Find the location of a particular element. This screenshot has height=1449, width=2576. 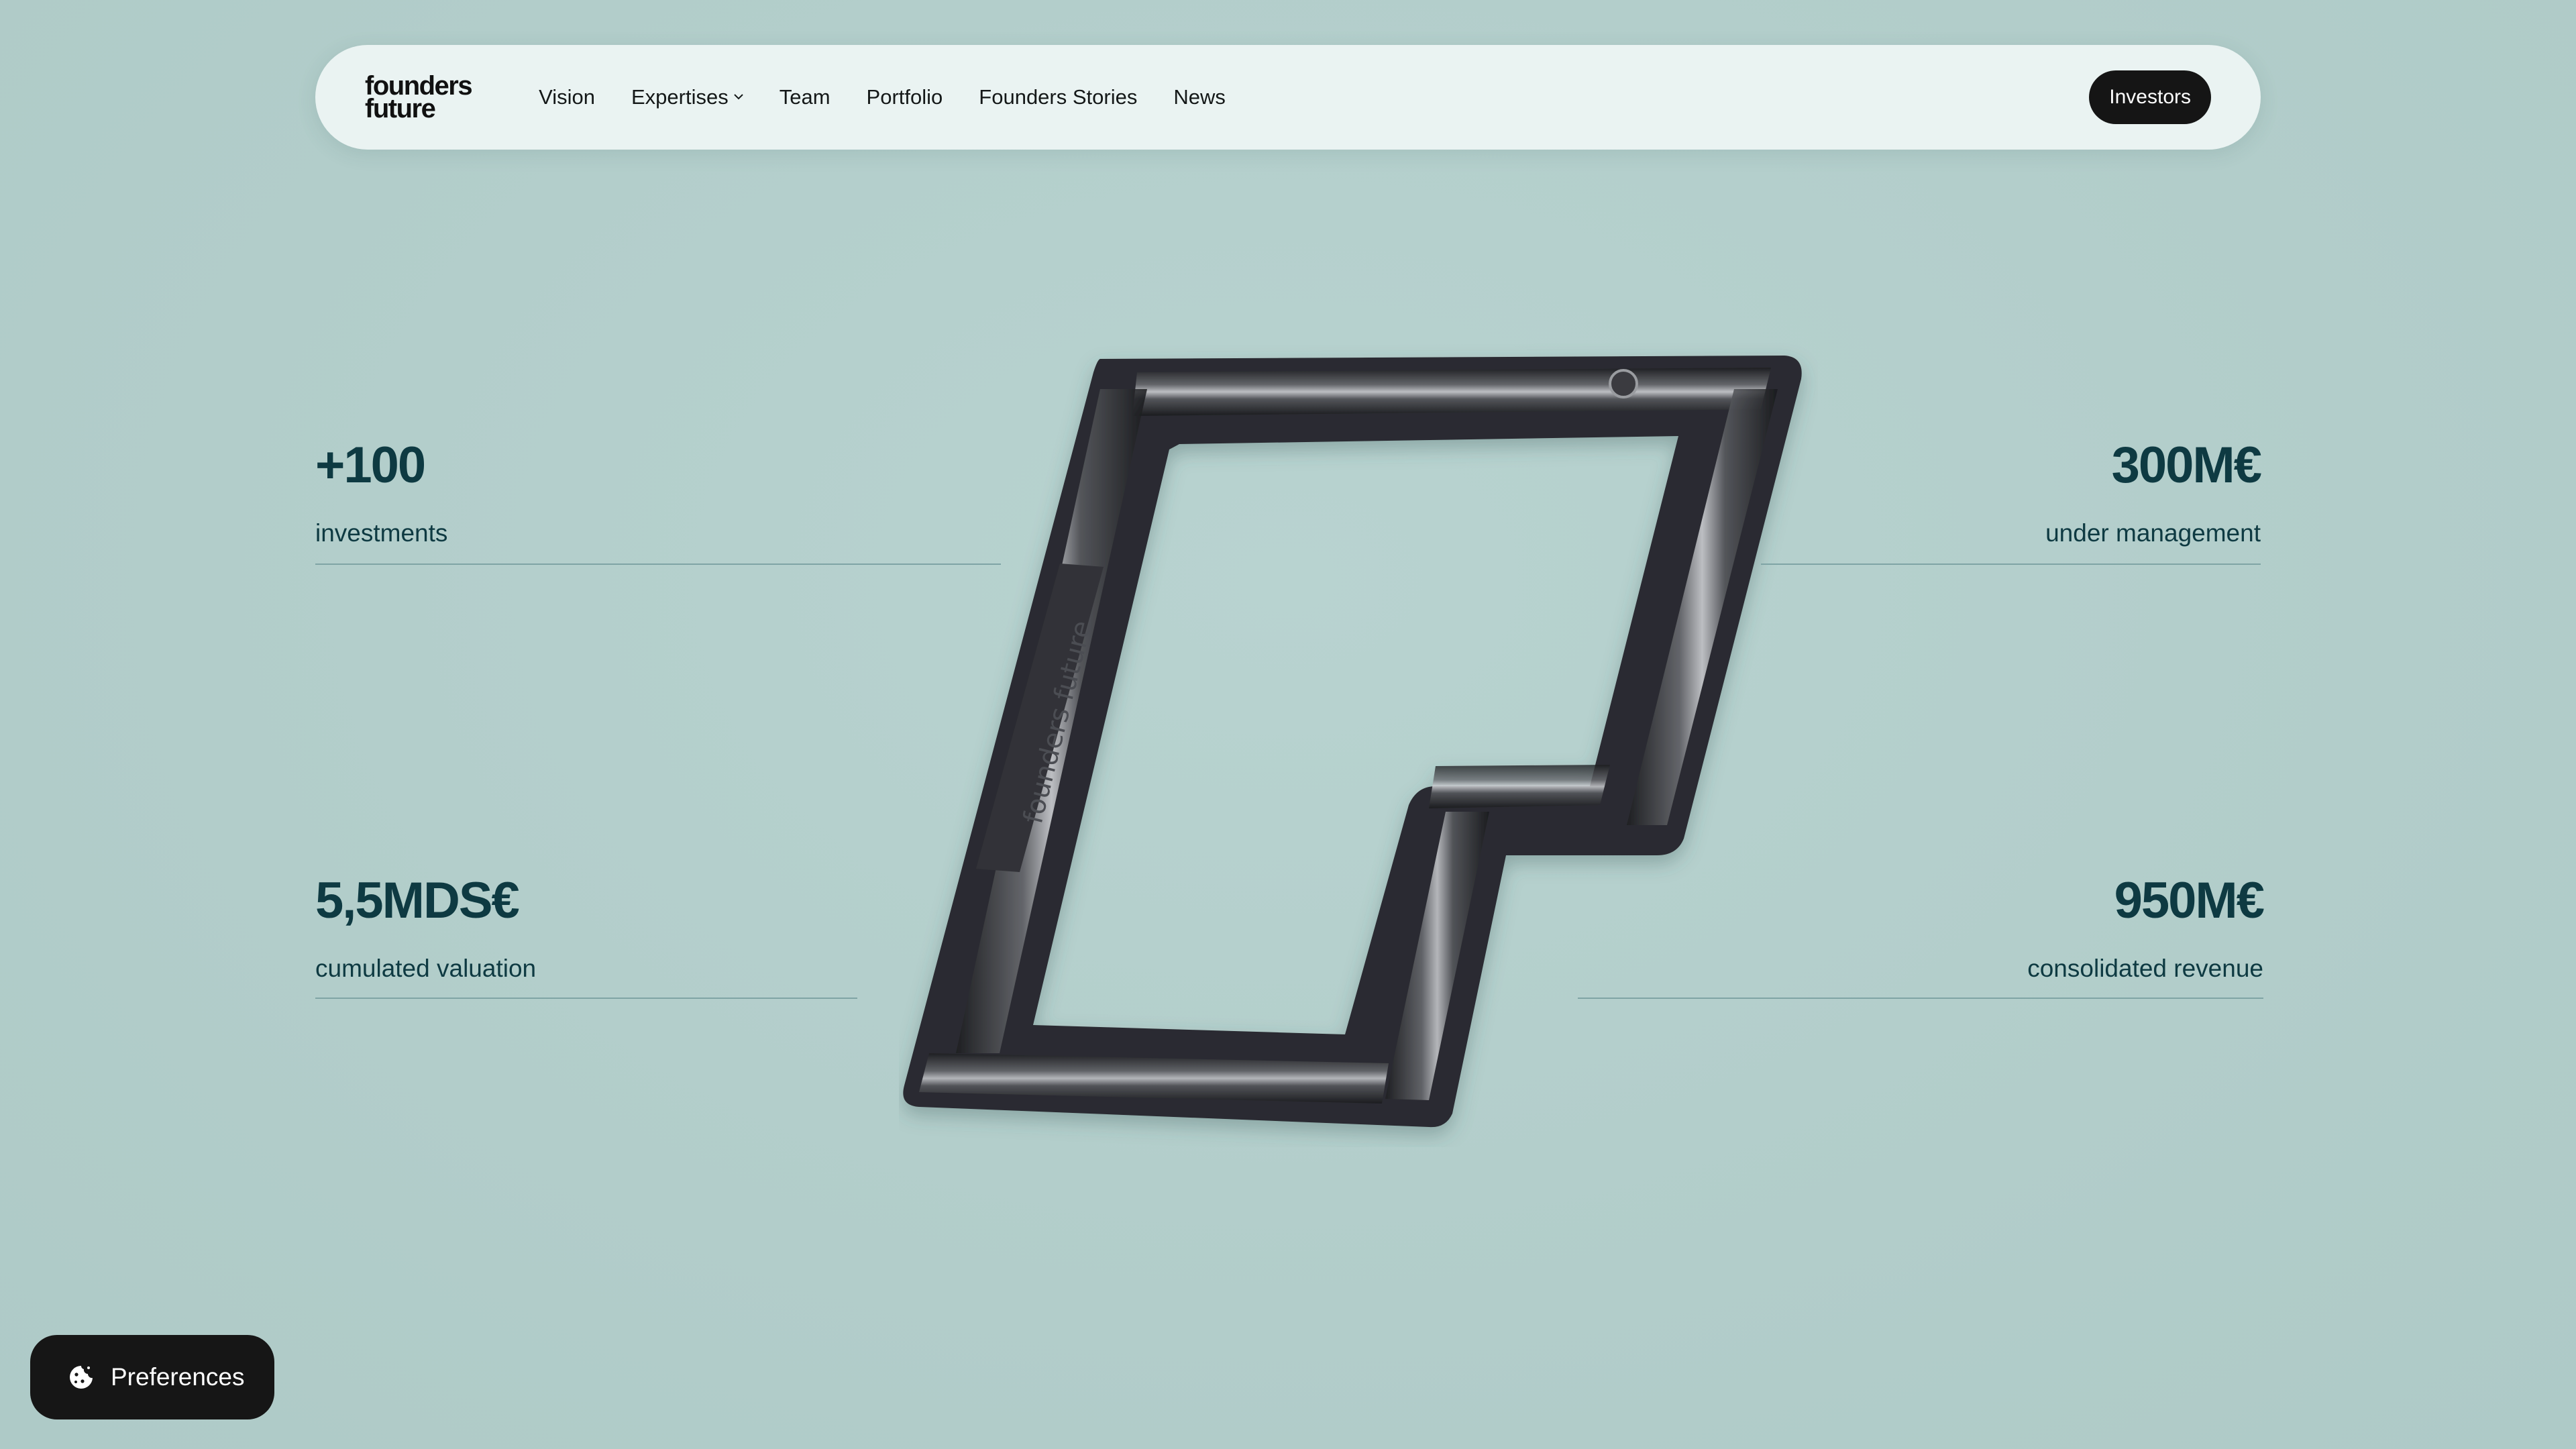

preferences-button: Preferences is located at coordinates (152, 1377).